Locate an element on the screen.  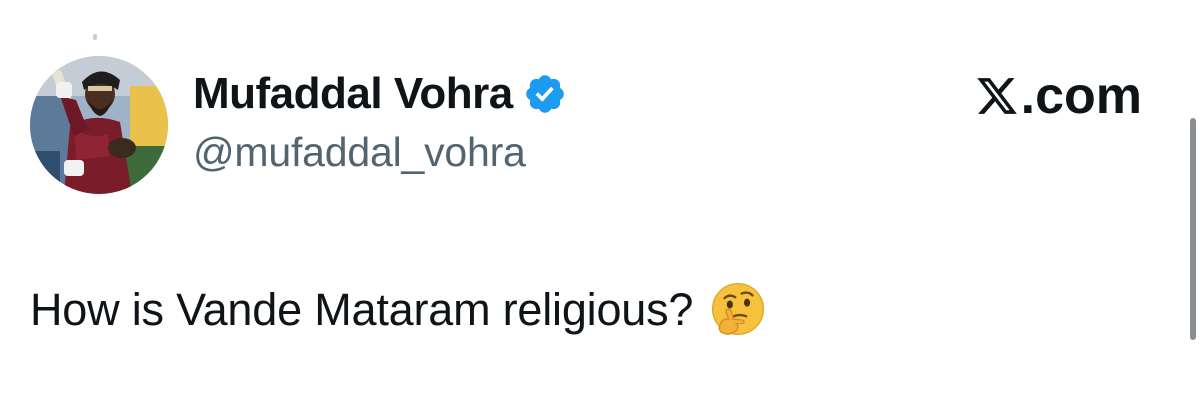
avatar is located at coordinates (99, 125).